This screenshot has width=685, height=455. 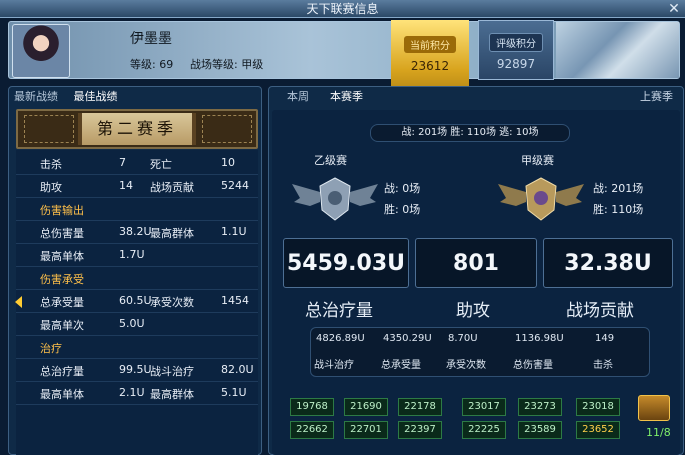 What do you see at coordinates (603, 365) in the screenshot?
I see `detail-label: 击杀` at bounding box center [603, 365].